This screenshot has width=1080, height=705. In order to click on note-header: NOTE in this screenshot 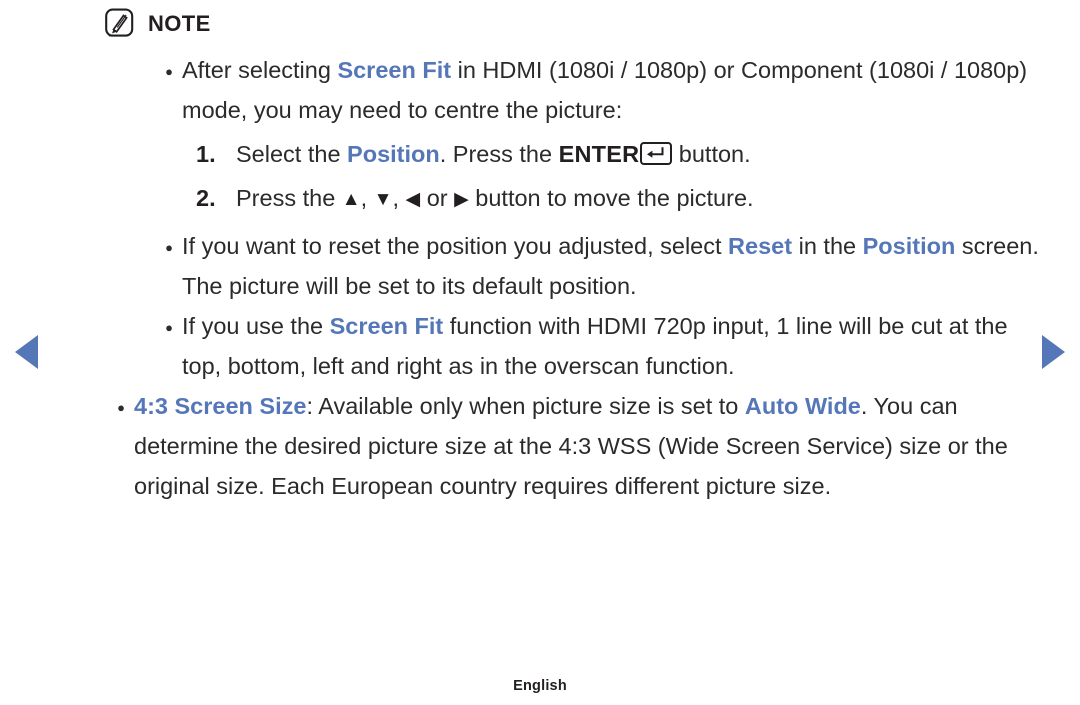, I will do `click(157, 23)`.